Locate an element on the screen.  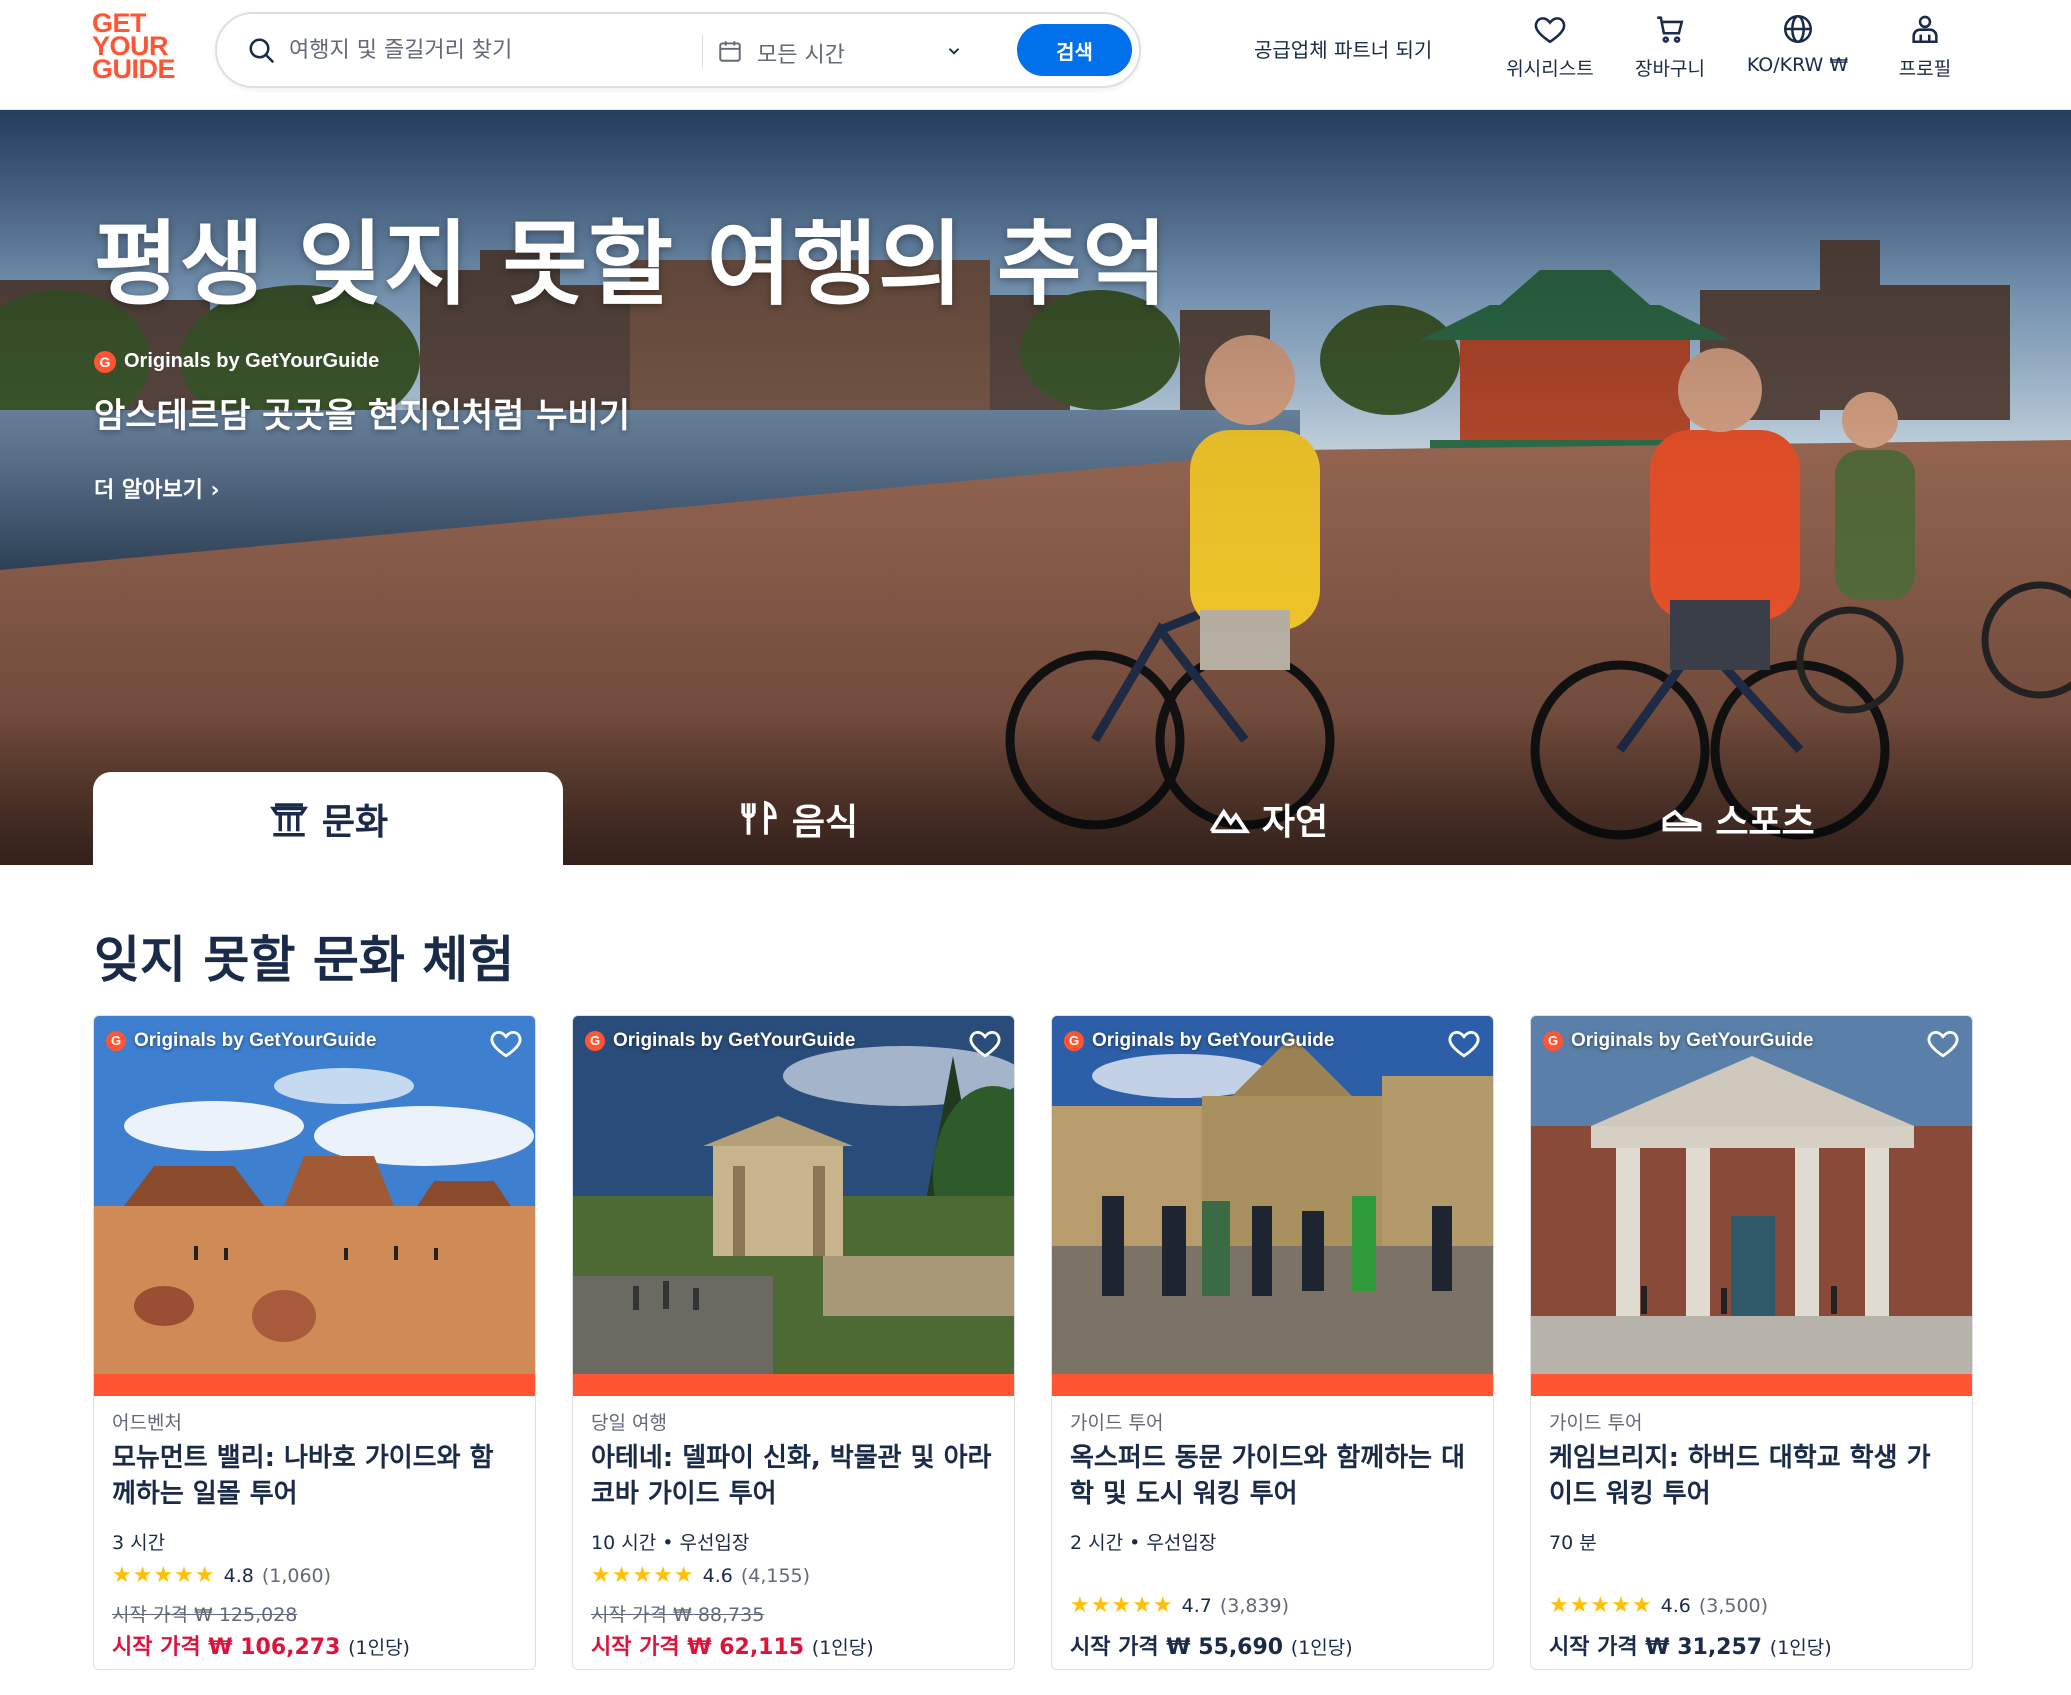
search-bar: 모든 시간 검색 is located at coordinates (678, 50).